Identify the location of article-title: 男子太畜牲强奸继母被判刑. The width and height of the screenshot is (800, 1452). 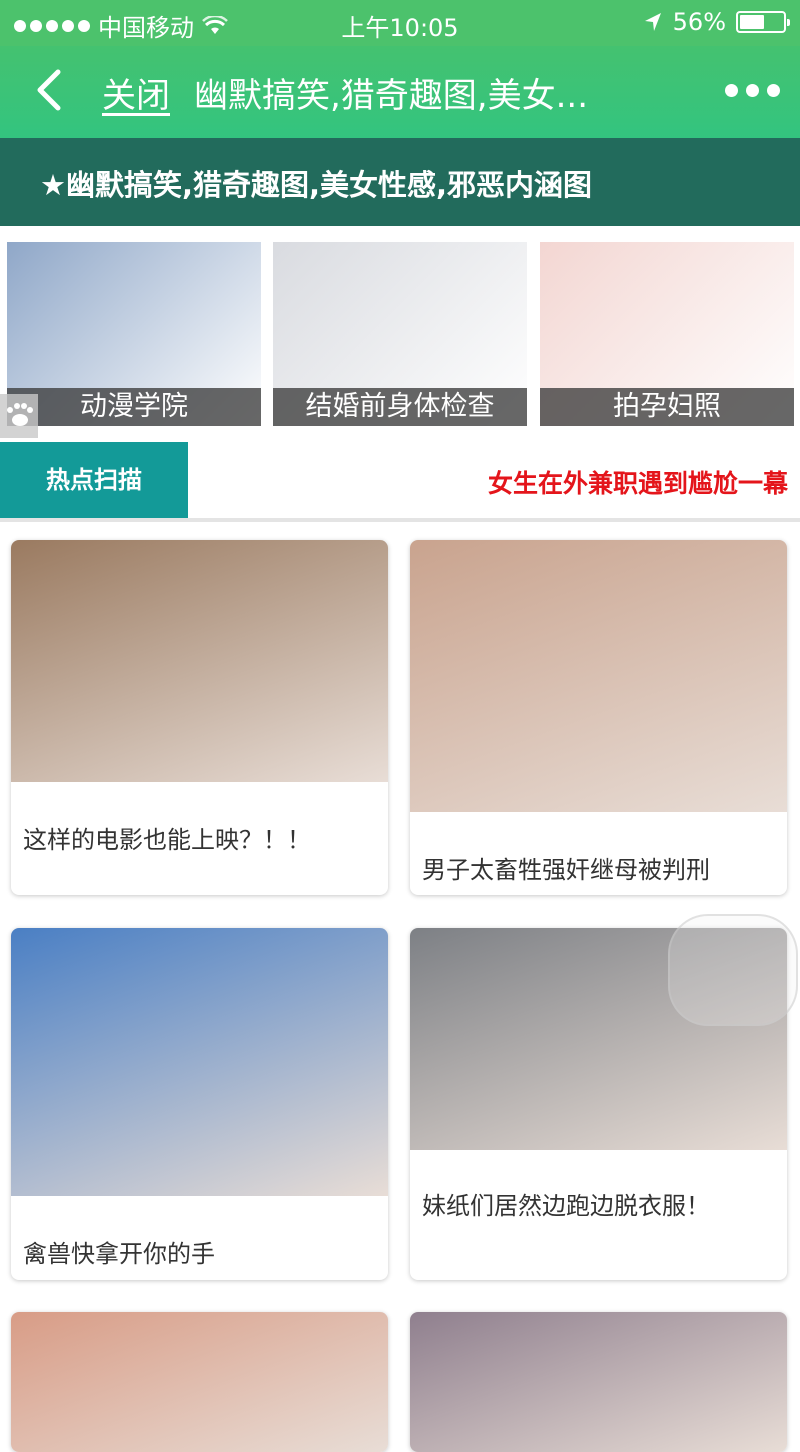
(566, 870).